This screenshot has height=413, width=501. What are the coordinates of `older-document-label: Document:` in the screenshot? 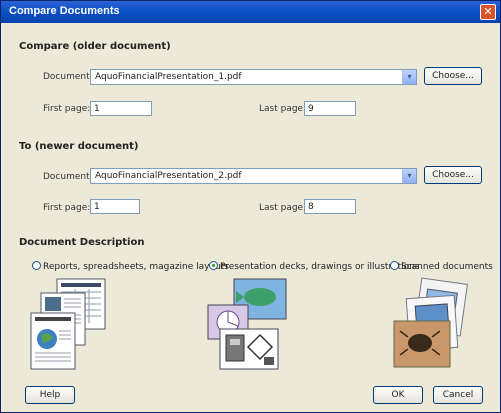 It's located at (68, 77).